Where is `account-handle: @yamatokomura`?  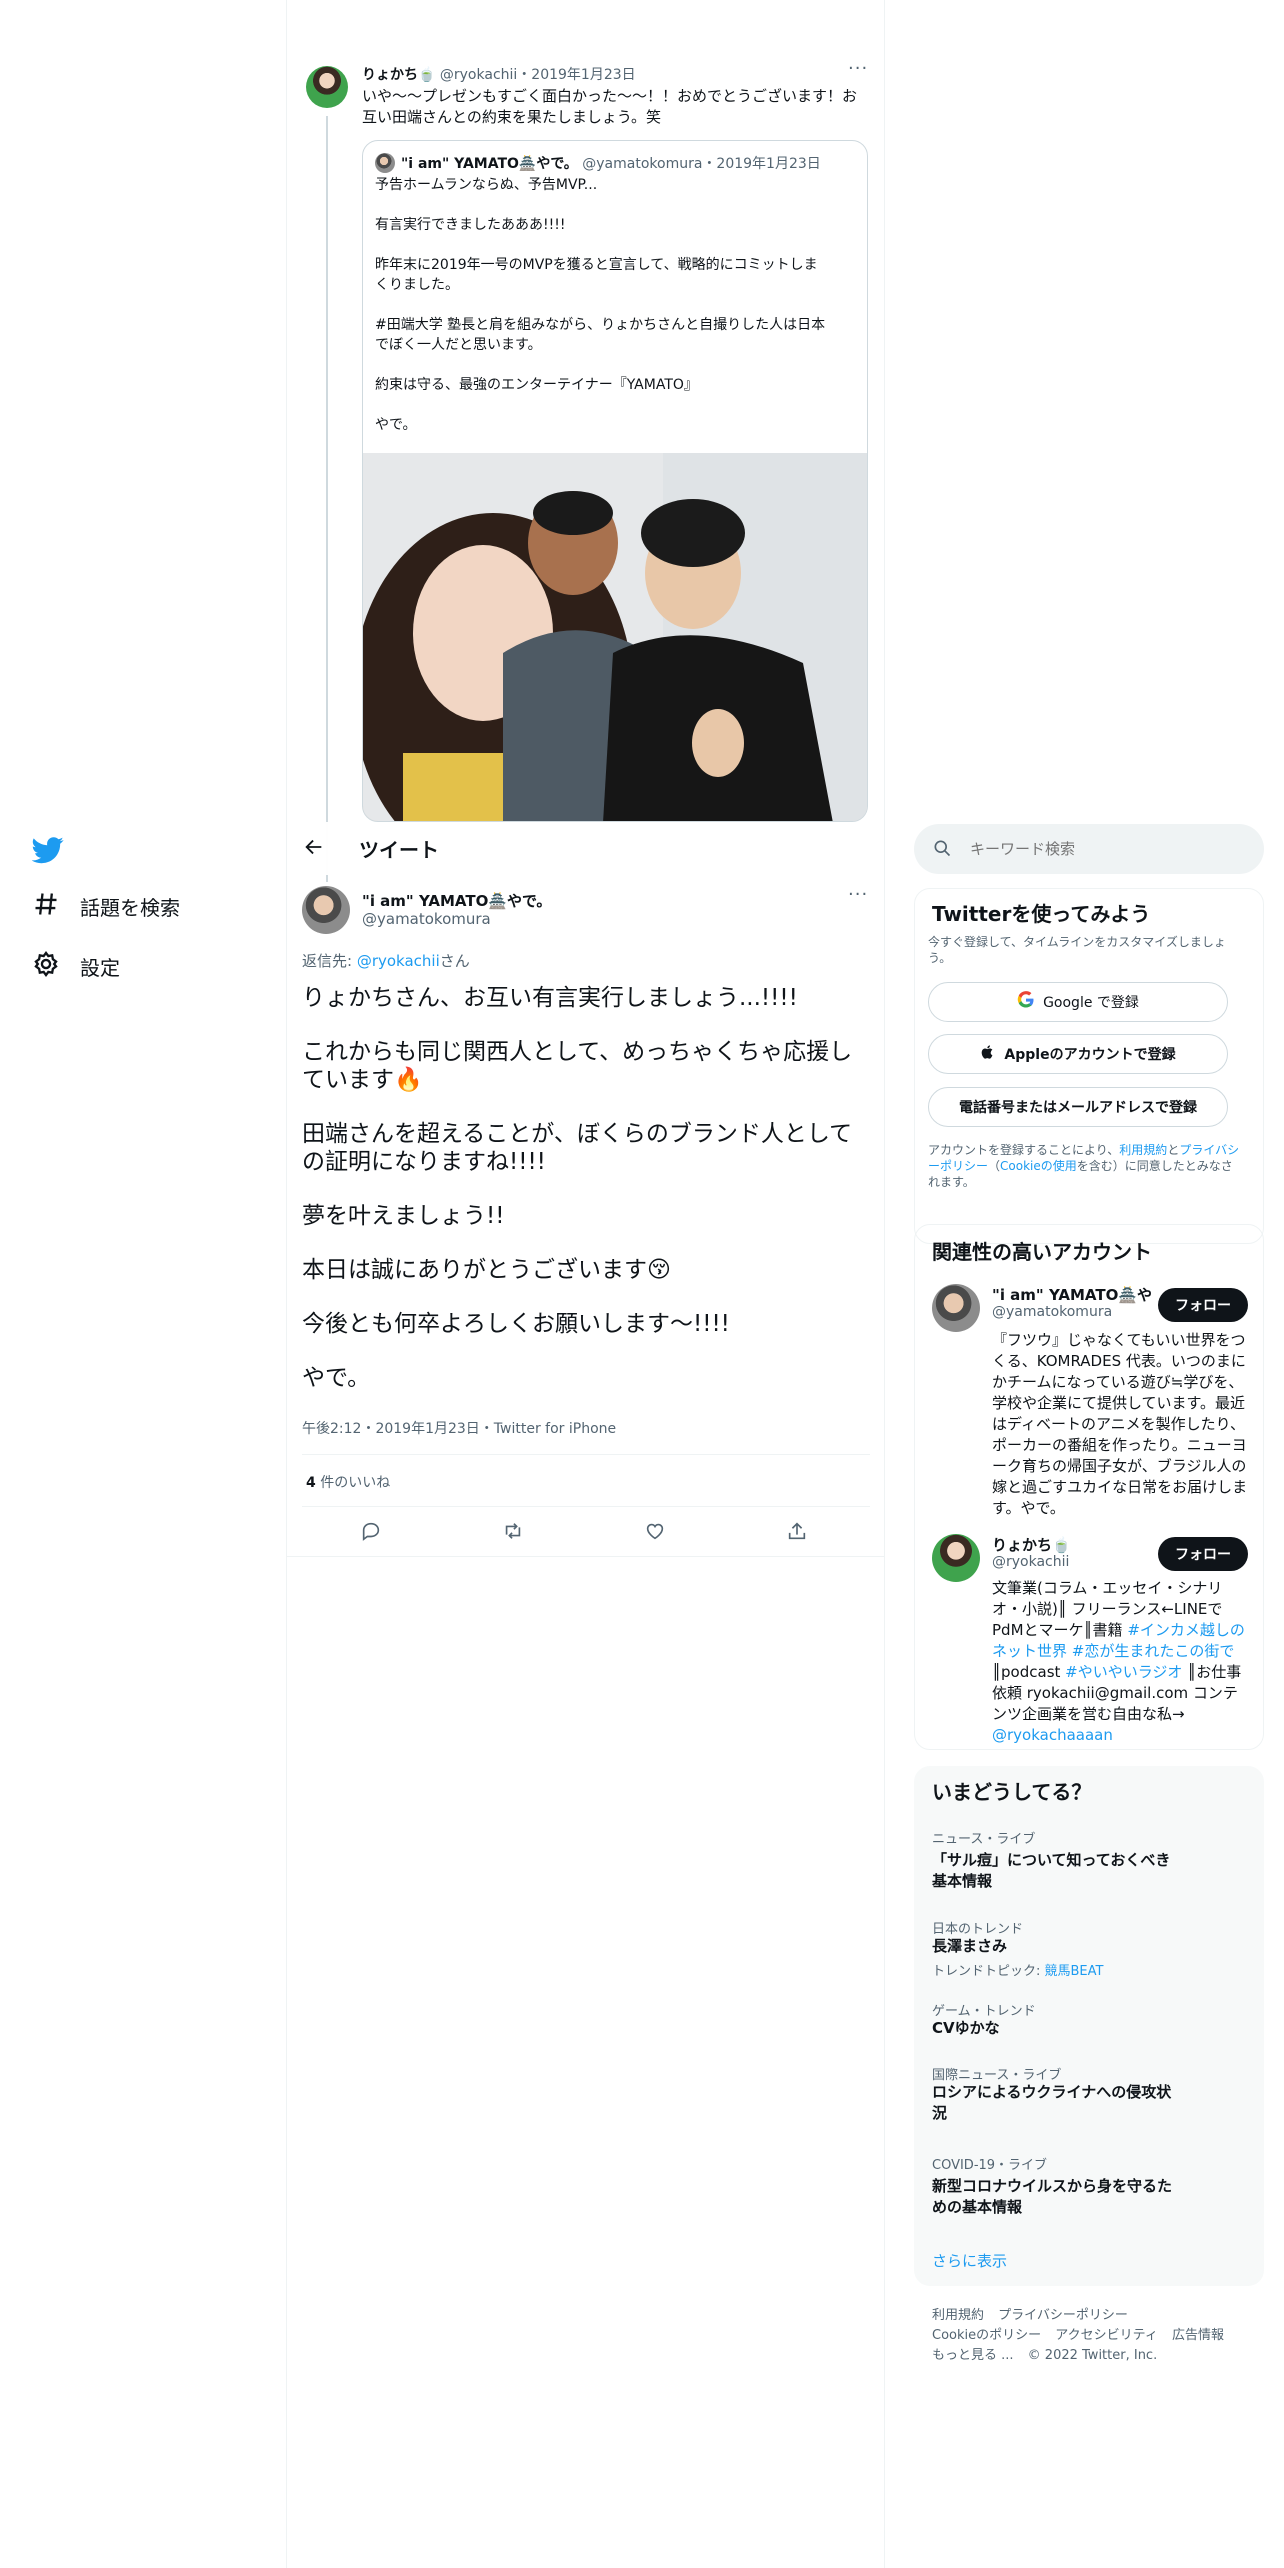 account-handle: @yamatokomura is located at coordinates (1052, 1312).